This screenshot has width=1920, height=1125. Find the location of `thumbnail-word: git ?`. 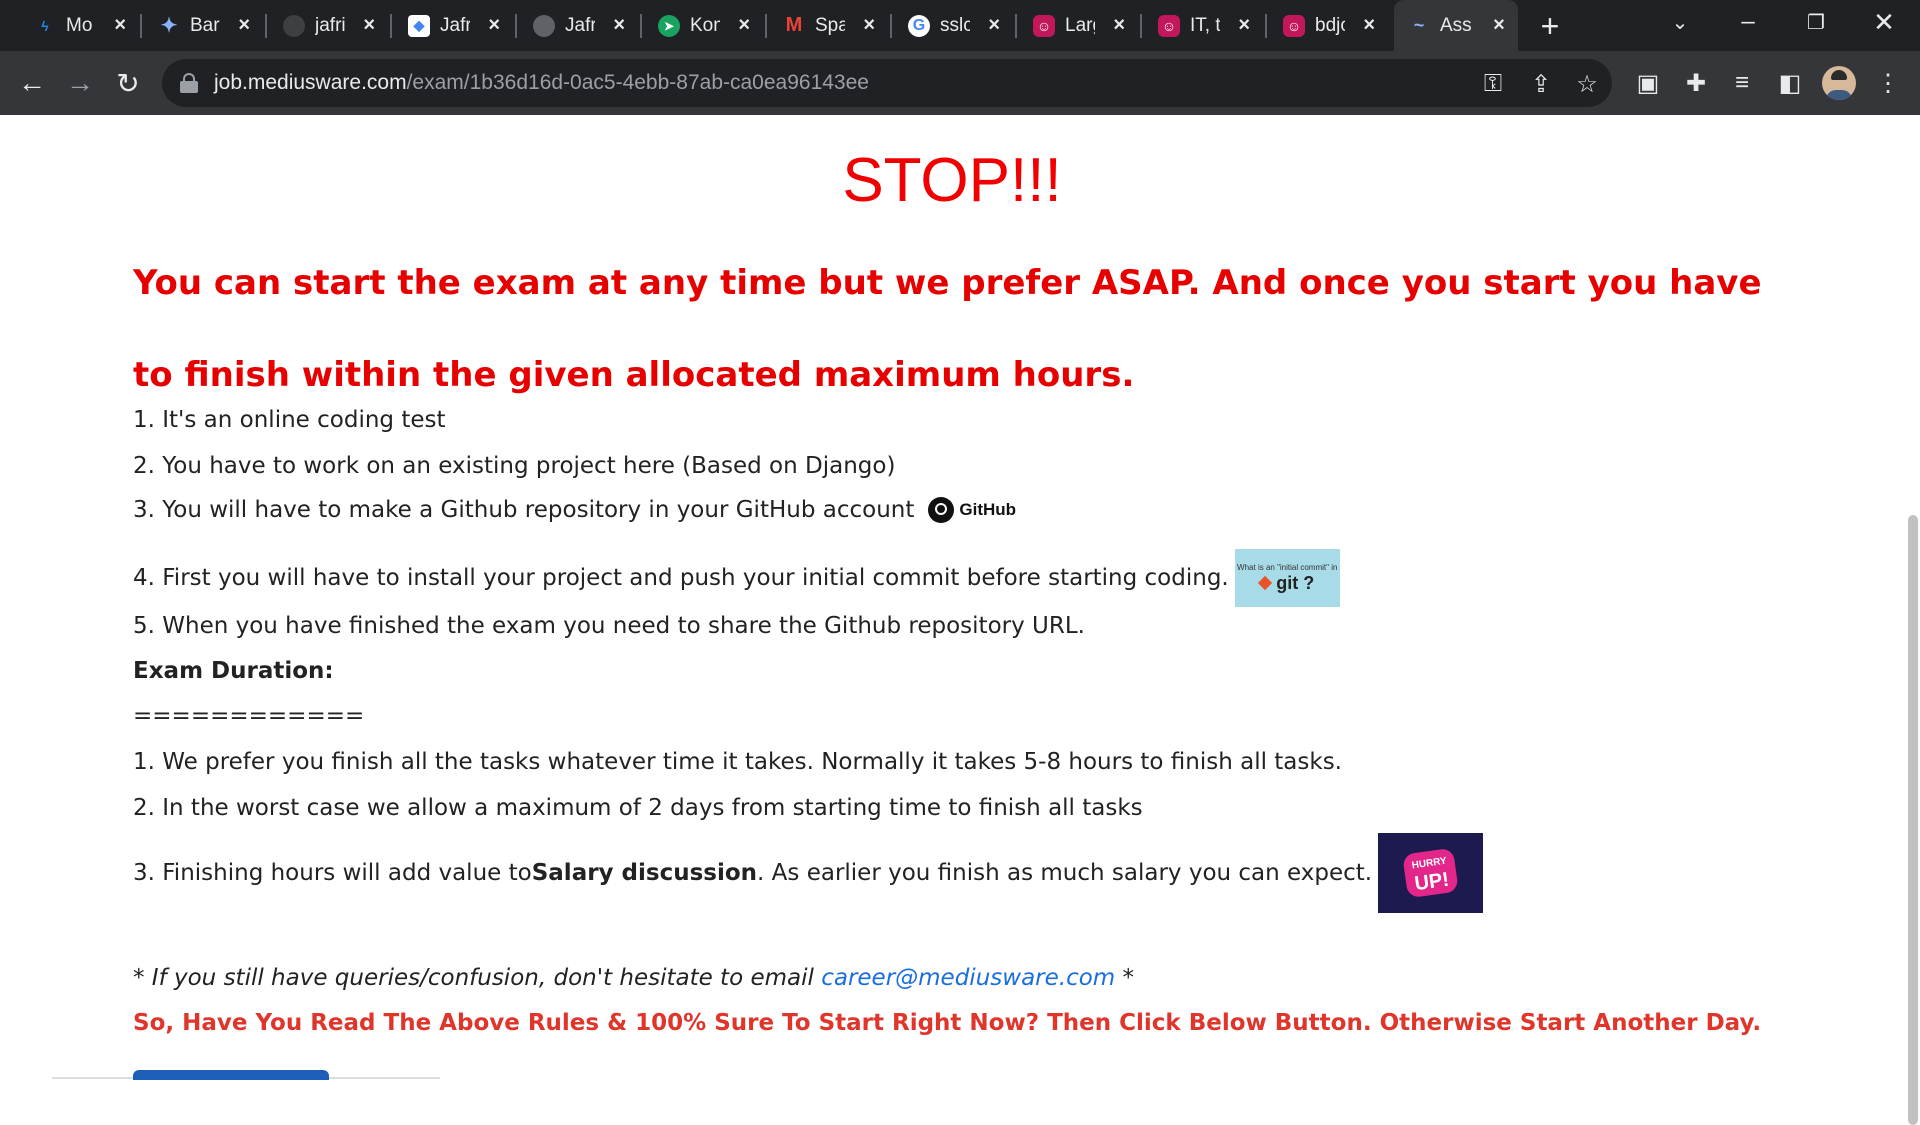

thumbnail-word: git ? is located at coordinates (1295, 582).